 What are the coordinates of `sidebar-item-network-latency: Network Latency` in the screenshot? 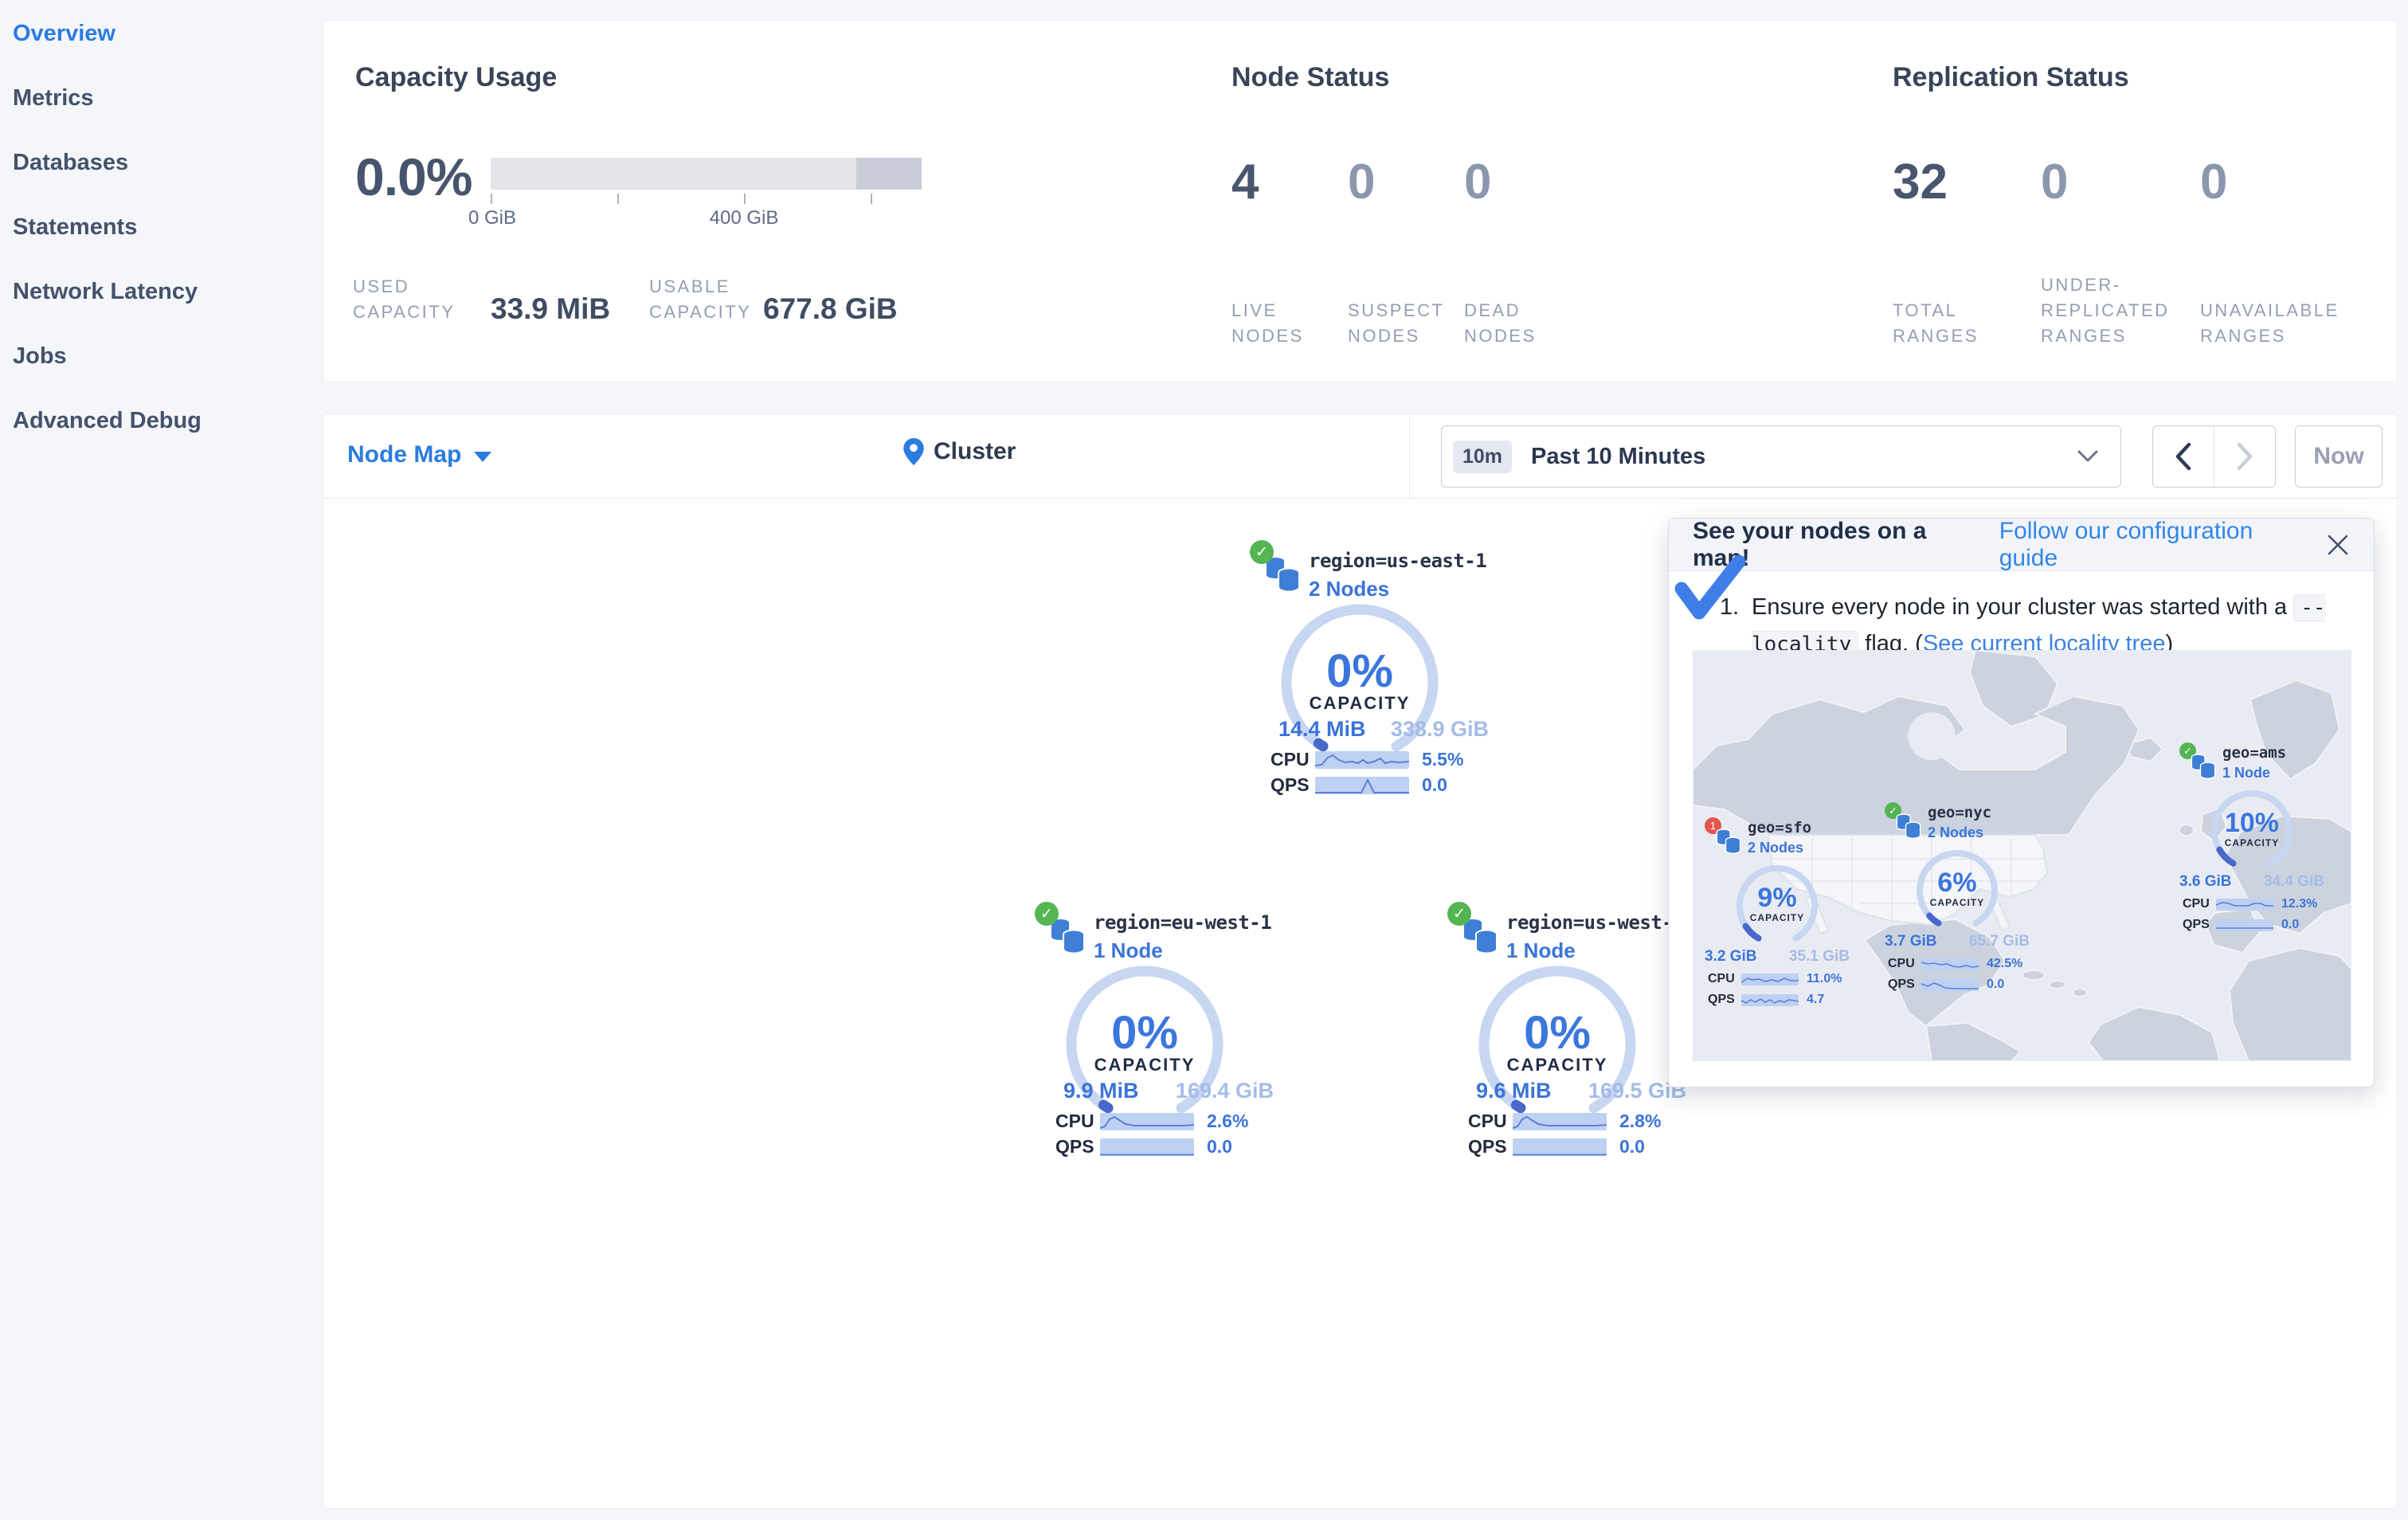 It's located at (162, 300).